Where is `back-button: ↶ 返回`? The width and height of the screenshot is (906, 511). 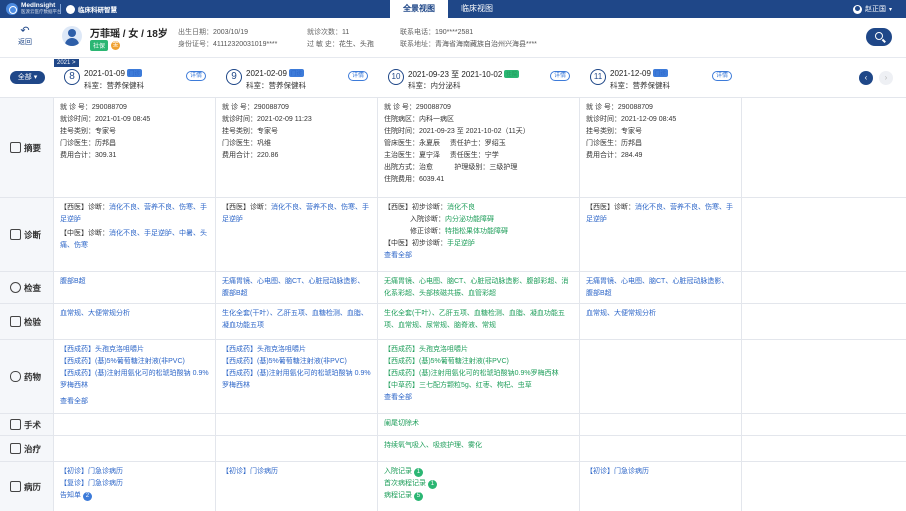 back-button: ↶ 返回 is located at coordinates (25, 36).